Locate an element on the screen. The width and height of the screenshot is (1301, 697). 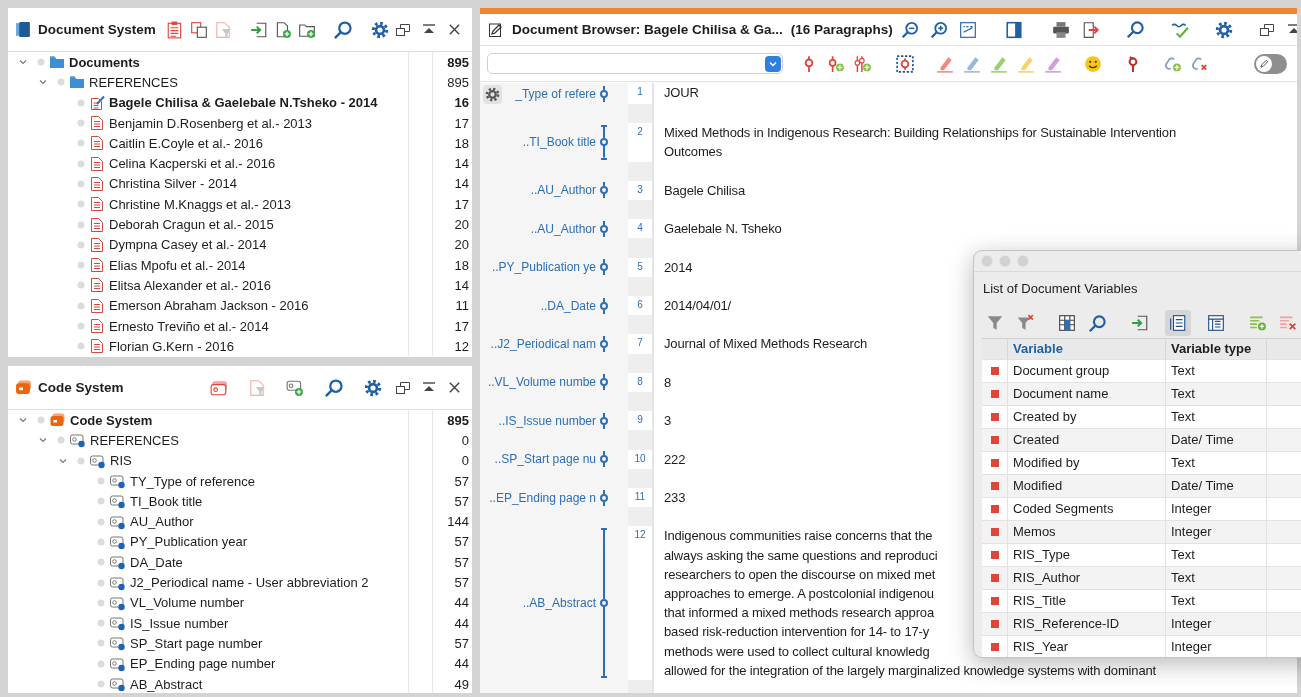
code-label: ..DA_Date is located at coordinates (568, 305).